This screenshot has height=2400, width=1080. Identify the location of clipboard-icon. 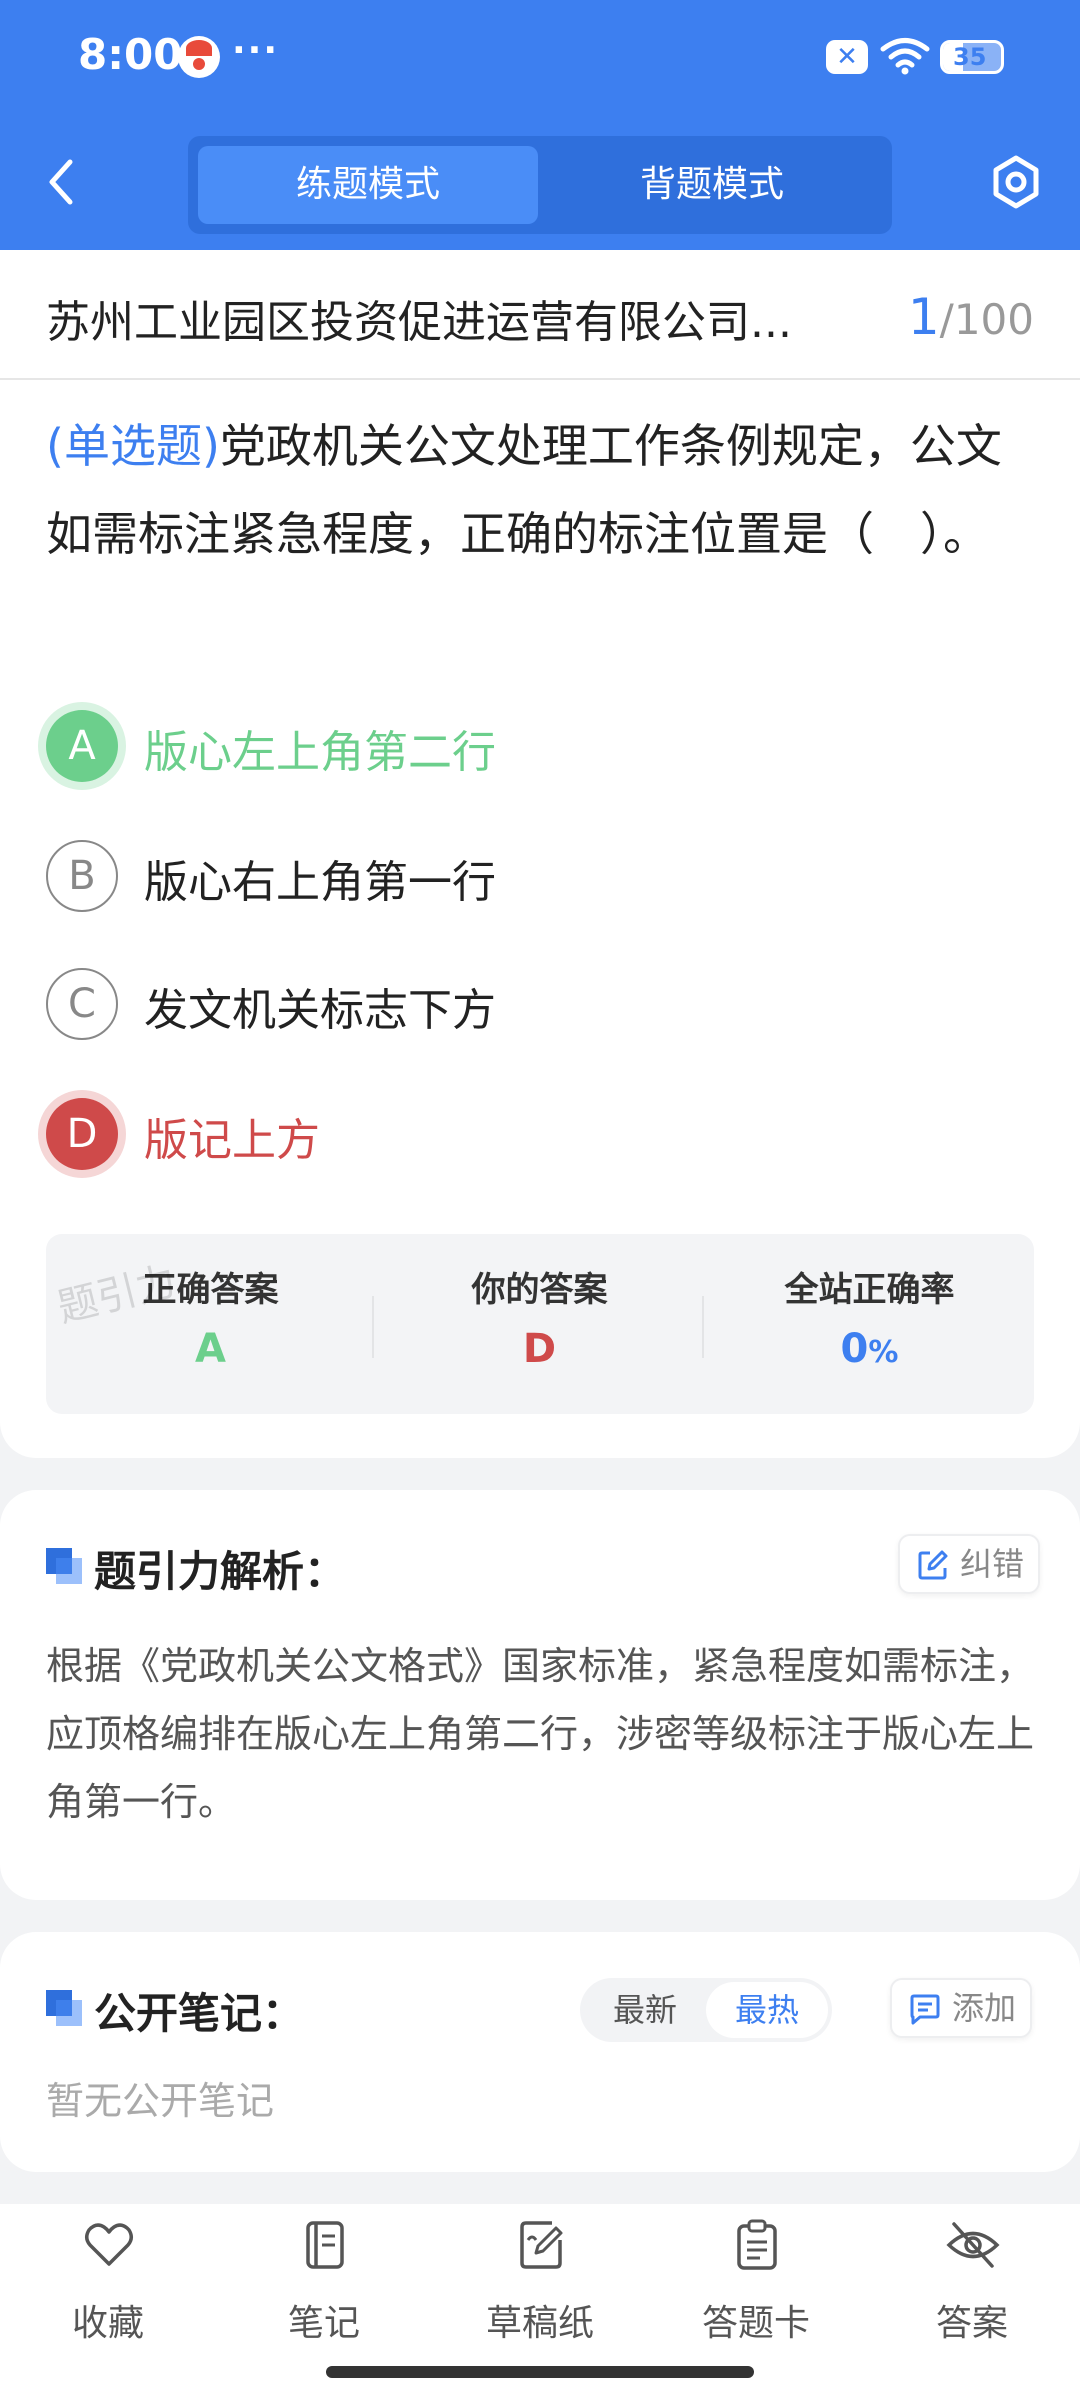
(757, 2244).